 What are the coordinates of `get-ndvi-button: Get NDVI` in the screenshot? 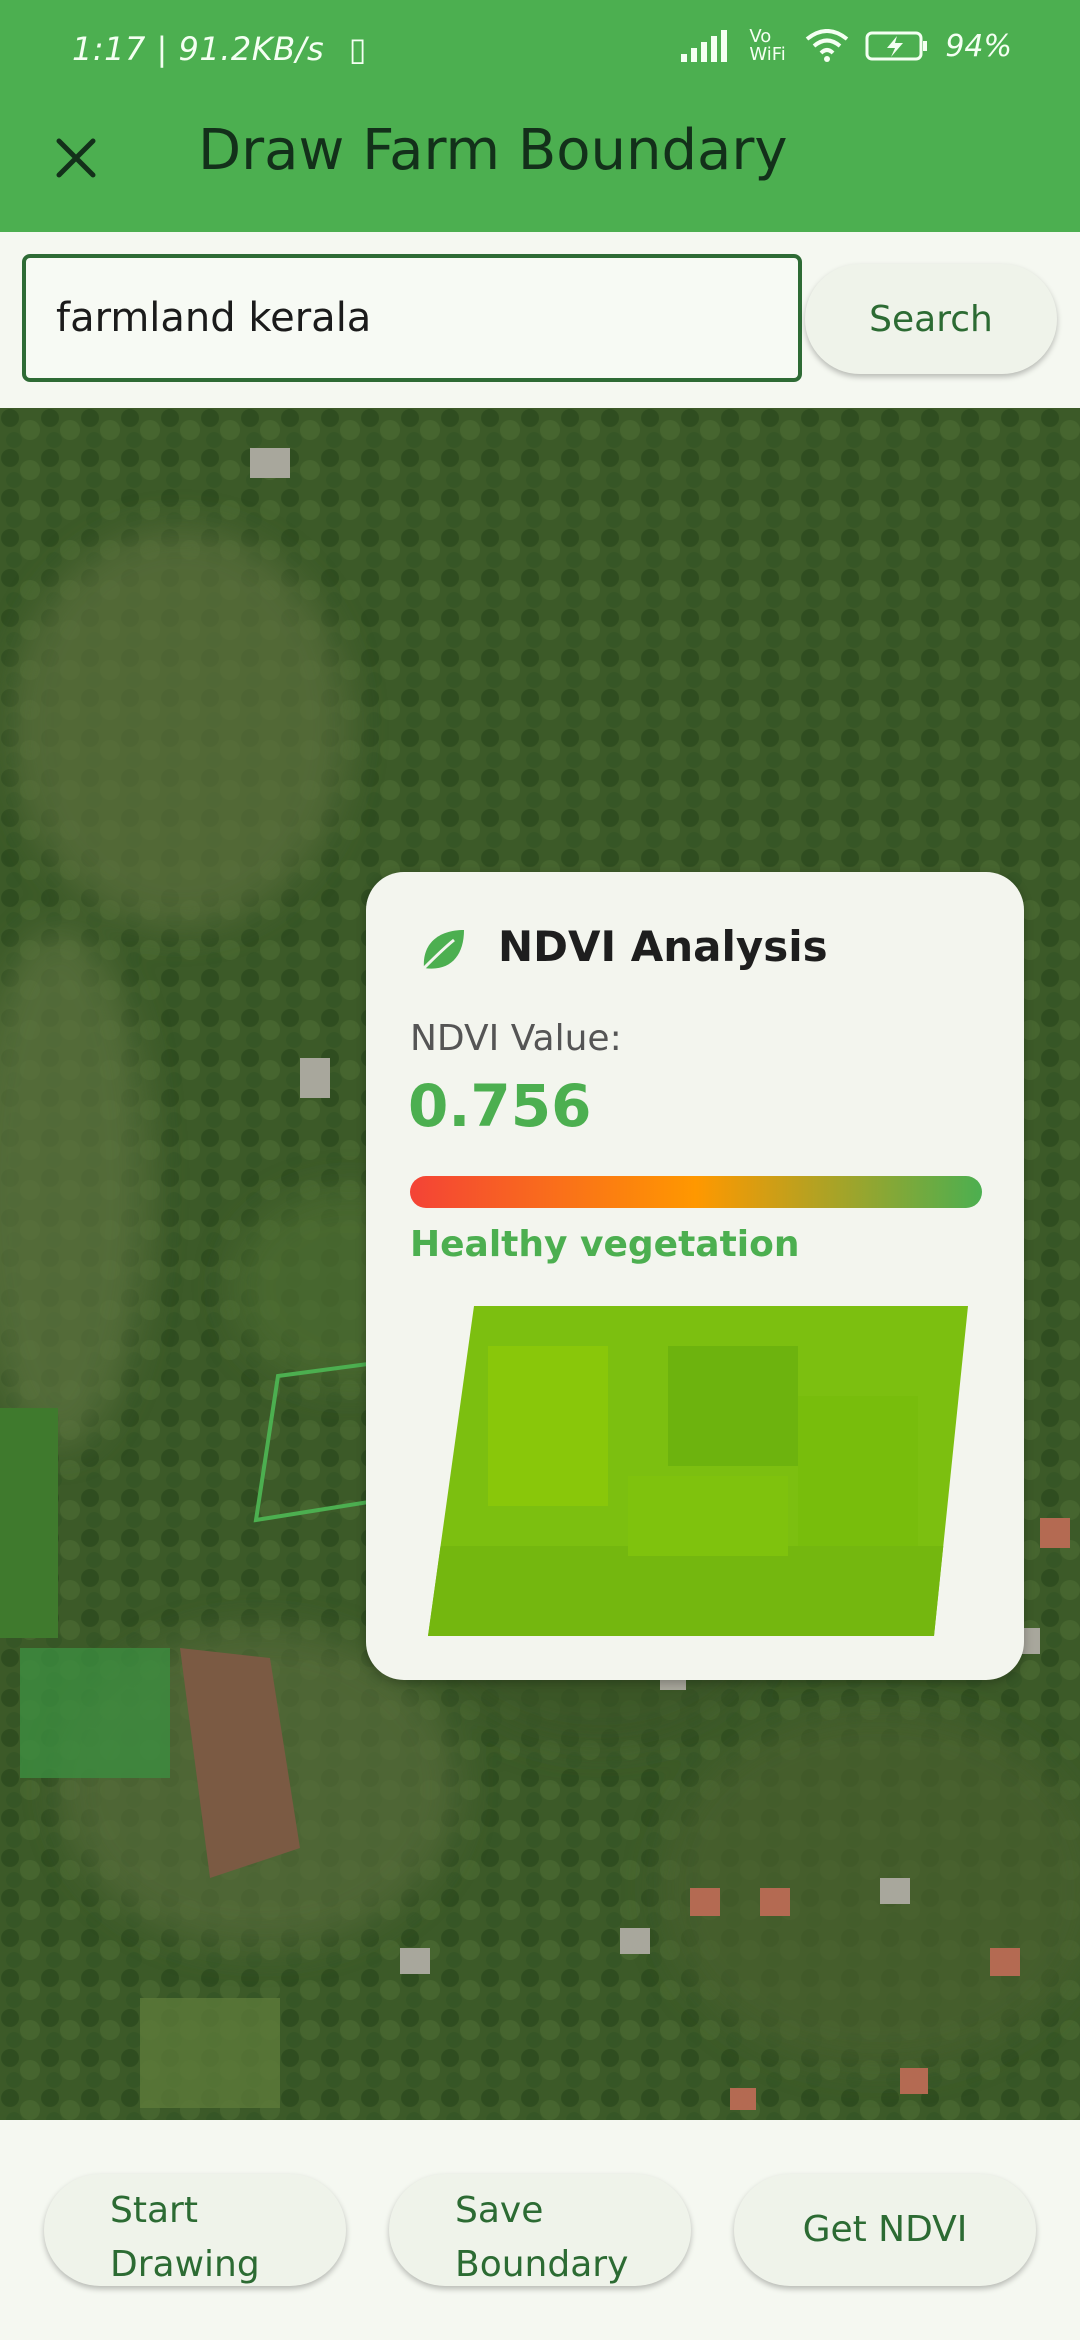 It's located at (885, 2230).